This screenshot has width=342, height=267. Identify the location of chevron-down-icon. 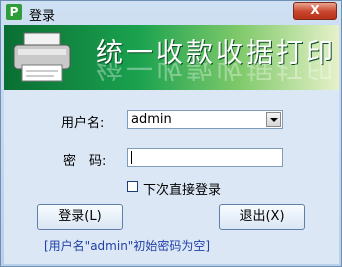
(273, 119).